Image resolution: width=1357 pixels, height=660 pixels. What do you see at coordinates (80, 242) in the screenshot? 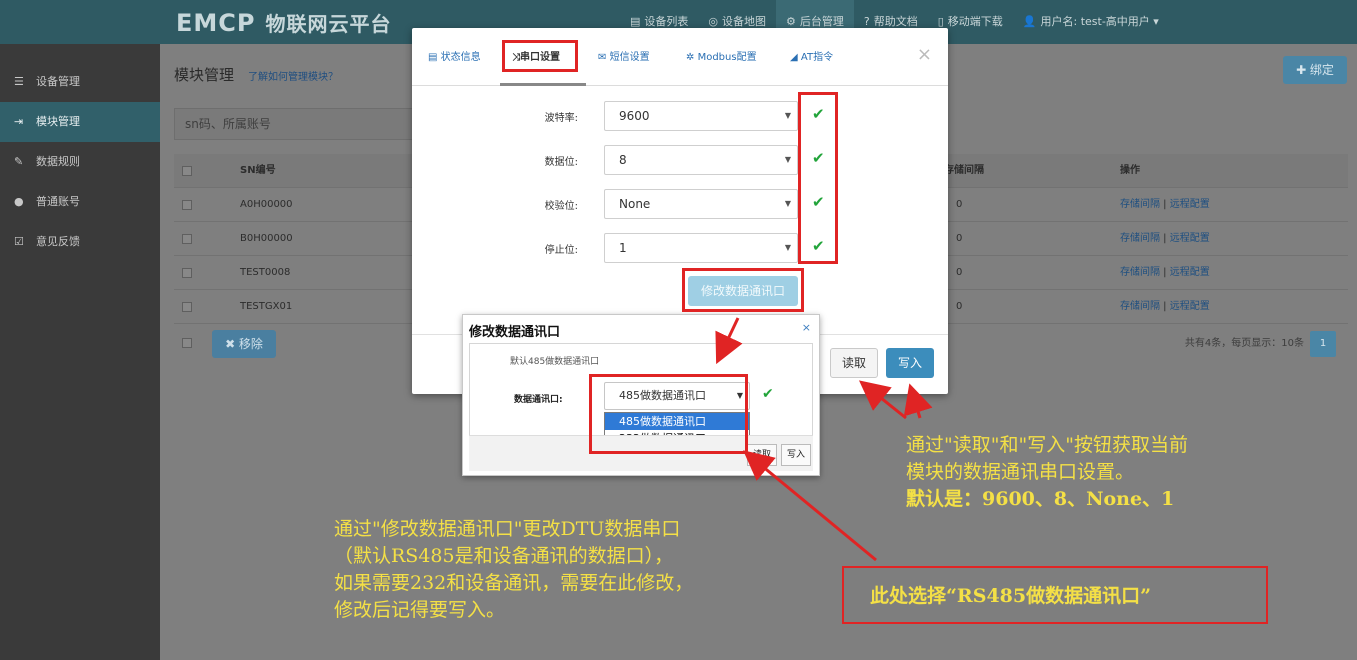
I see `sidebar-item-feedback: ☑ 意见反馈` at bounding box center [80, 242].